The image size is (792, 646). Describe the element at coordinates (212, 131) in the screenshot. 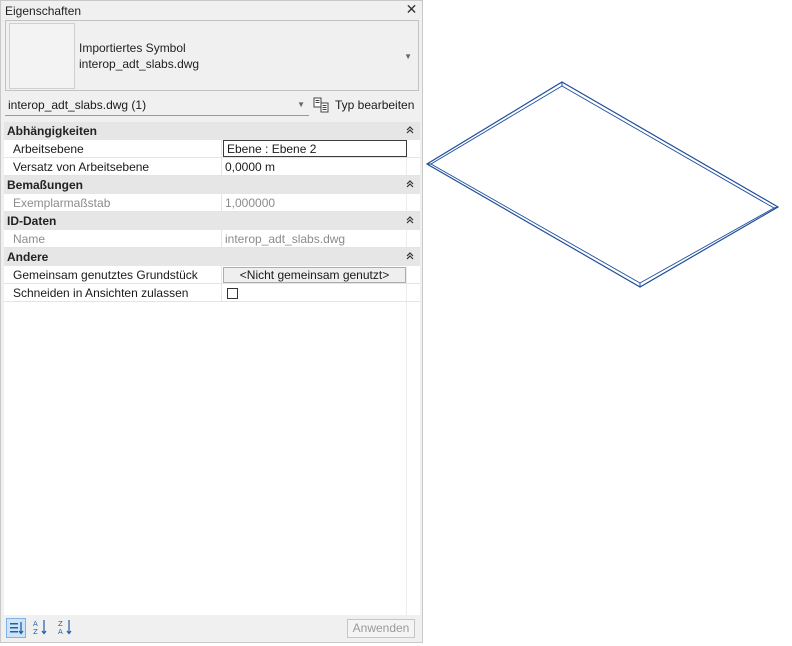

I see `group-constraints: Abhängigkeiten` at that location.